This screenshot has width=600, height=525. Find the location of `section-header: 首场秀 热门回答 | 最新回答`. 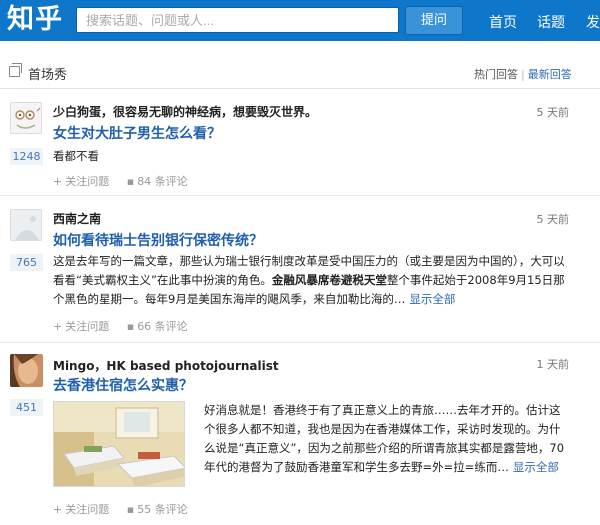

section-header: 首场秀 热门回答 | 最新回答 is located at coordinates (300, 72).